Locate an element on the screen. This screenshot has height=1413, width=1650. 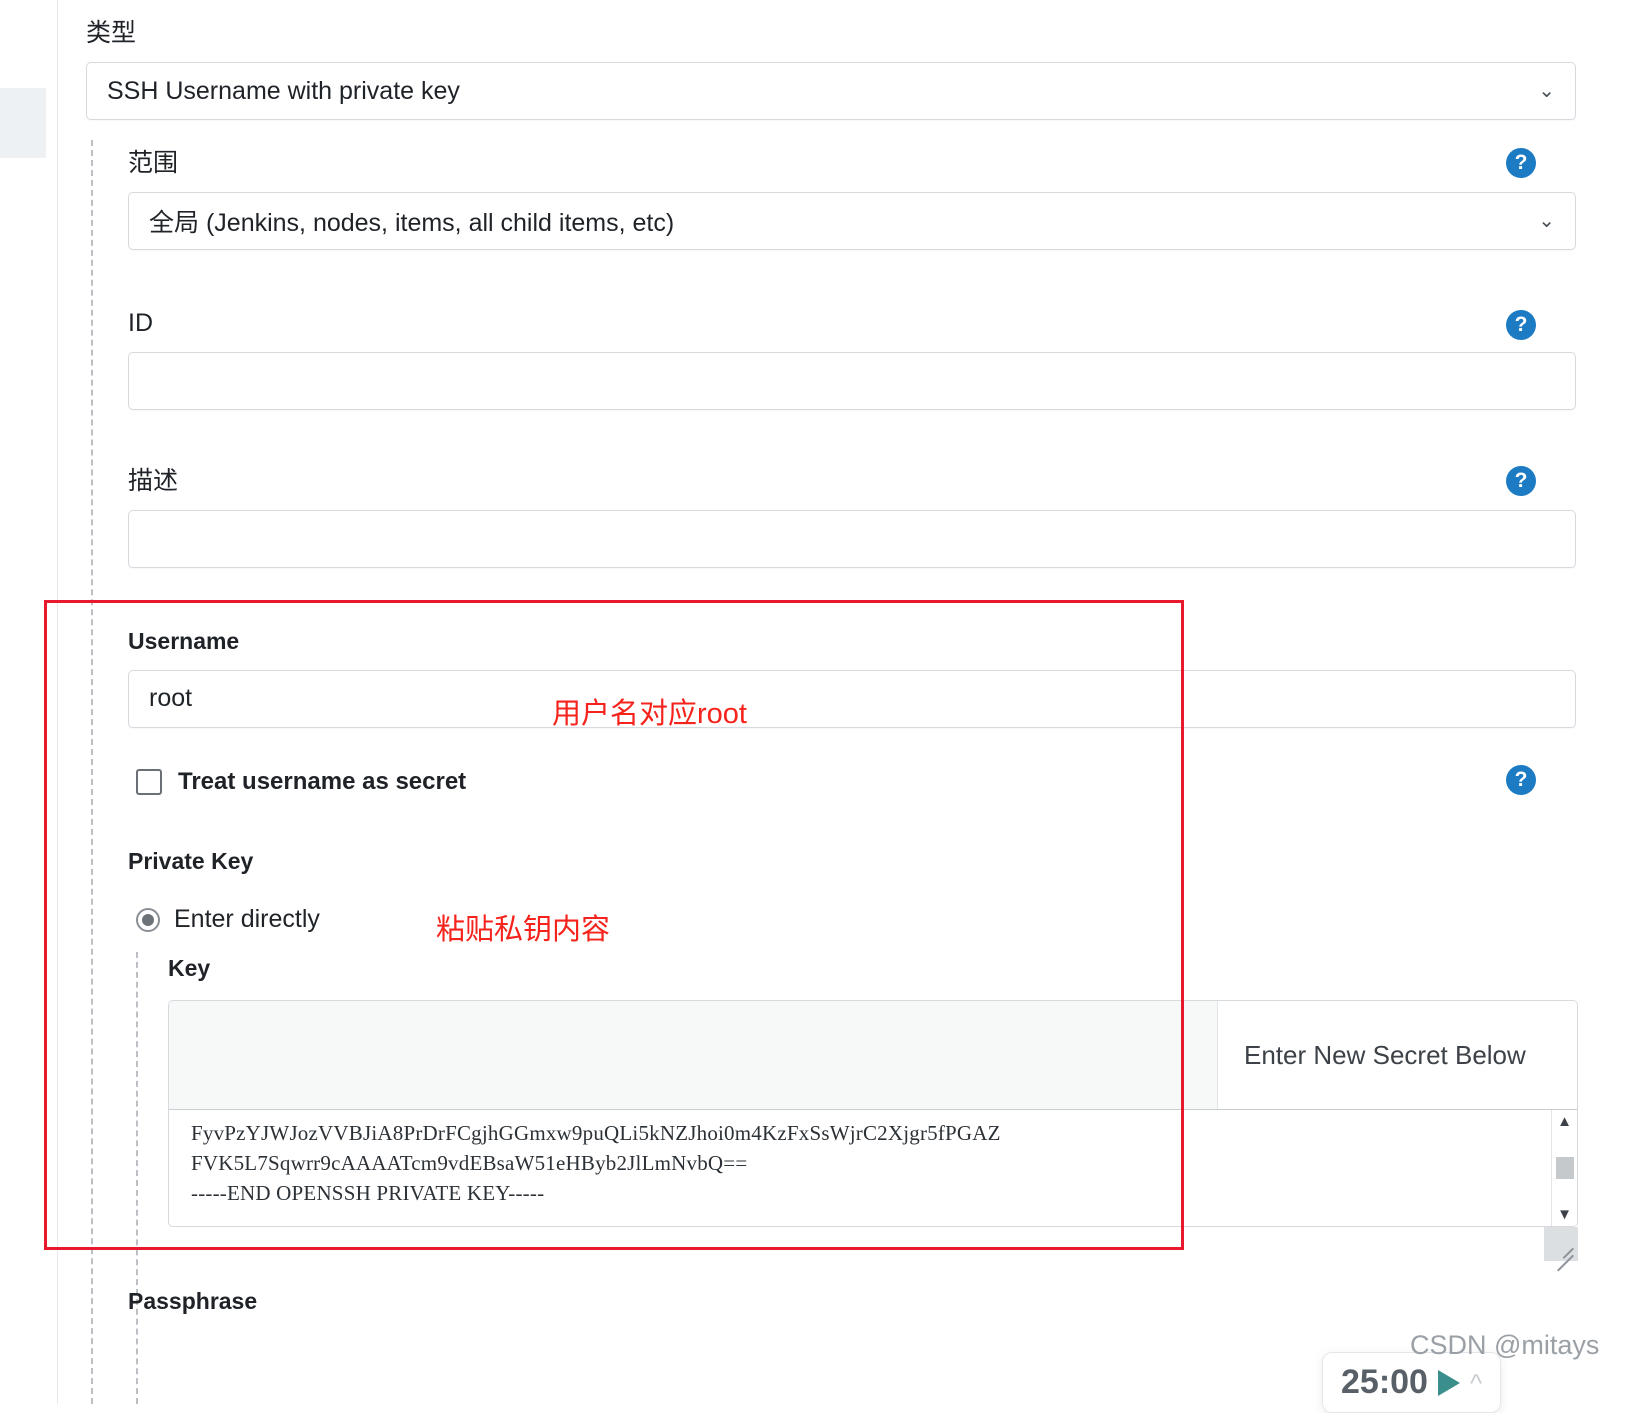
scrollbar-thumb is located at coordinates (1564, 1168).